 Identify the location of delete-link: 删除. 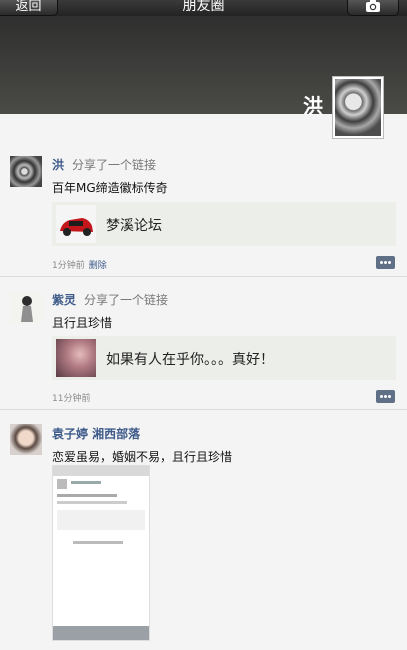
(98, 266).